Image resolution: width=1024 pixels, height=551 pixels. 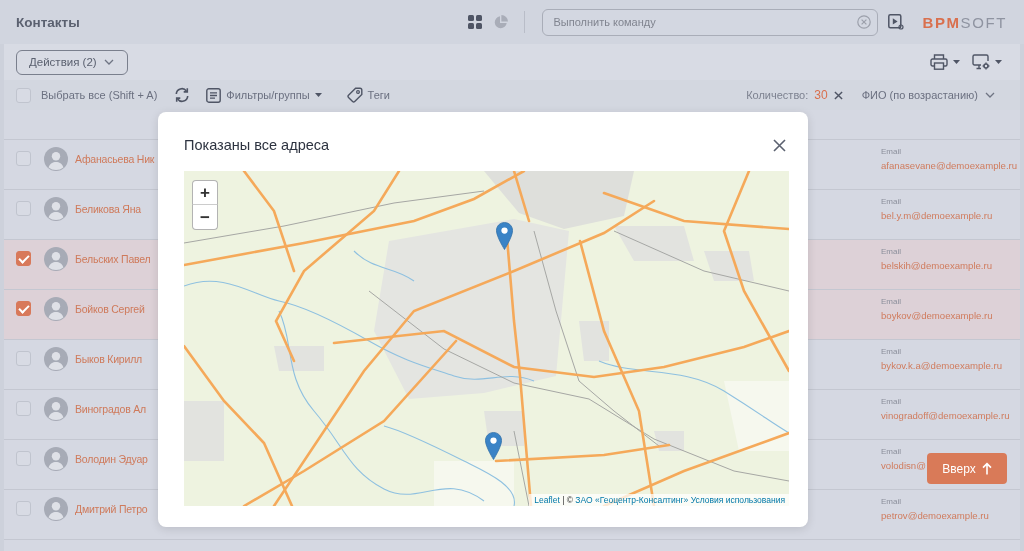 What do you see at coordinates (777, 95) in the screenshot?
I see `count-label: Количество:` at bounding box center [777, 95].